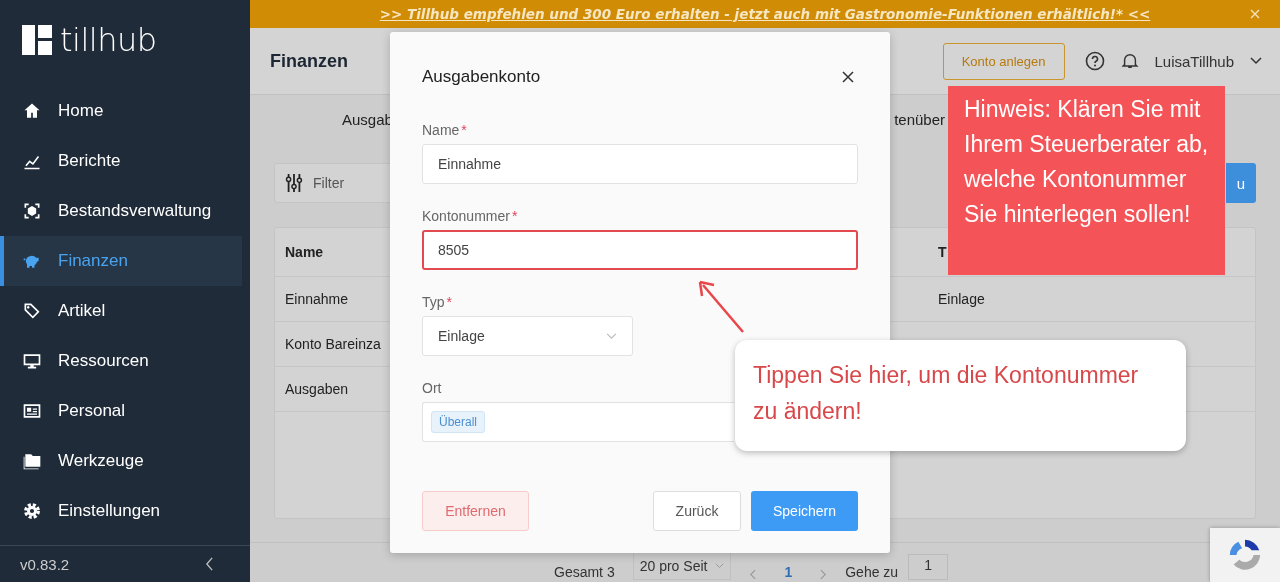 This screenshot has width=1280, height=582. I want to click on page-title: Finanzen, so click(309, 61).